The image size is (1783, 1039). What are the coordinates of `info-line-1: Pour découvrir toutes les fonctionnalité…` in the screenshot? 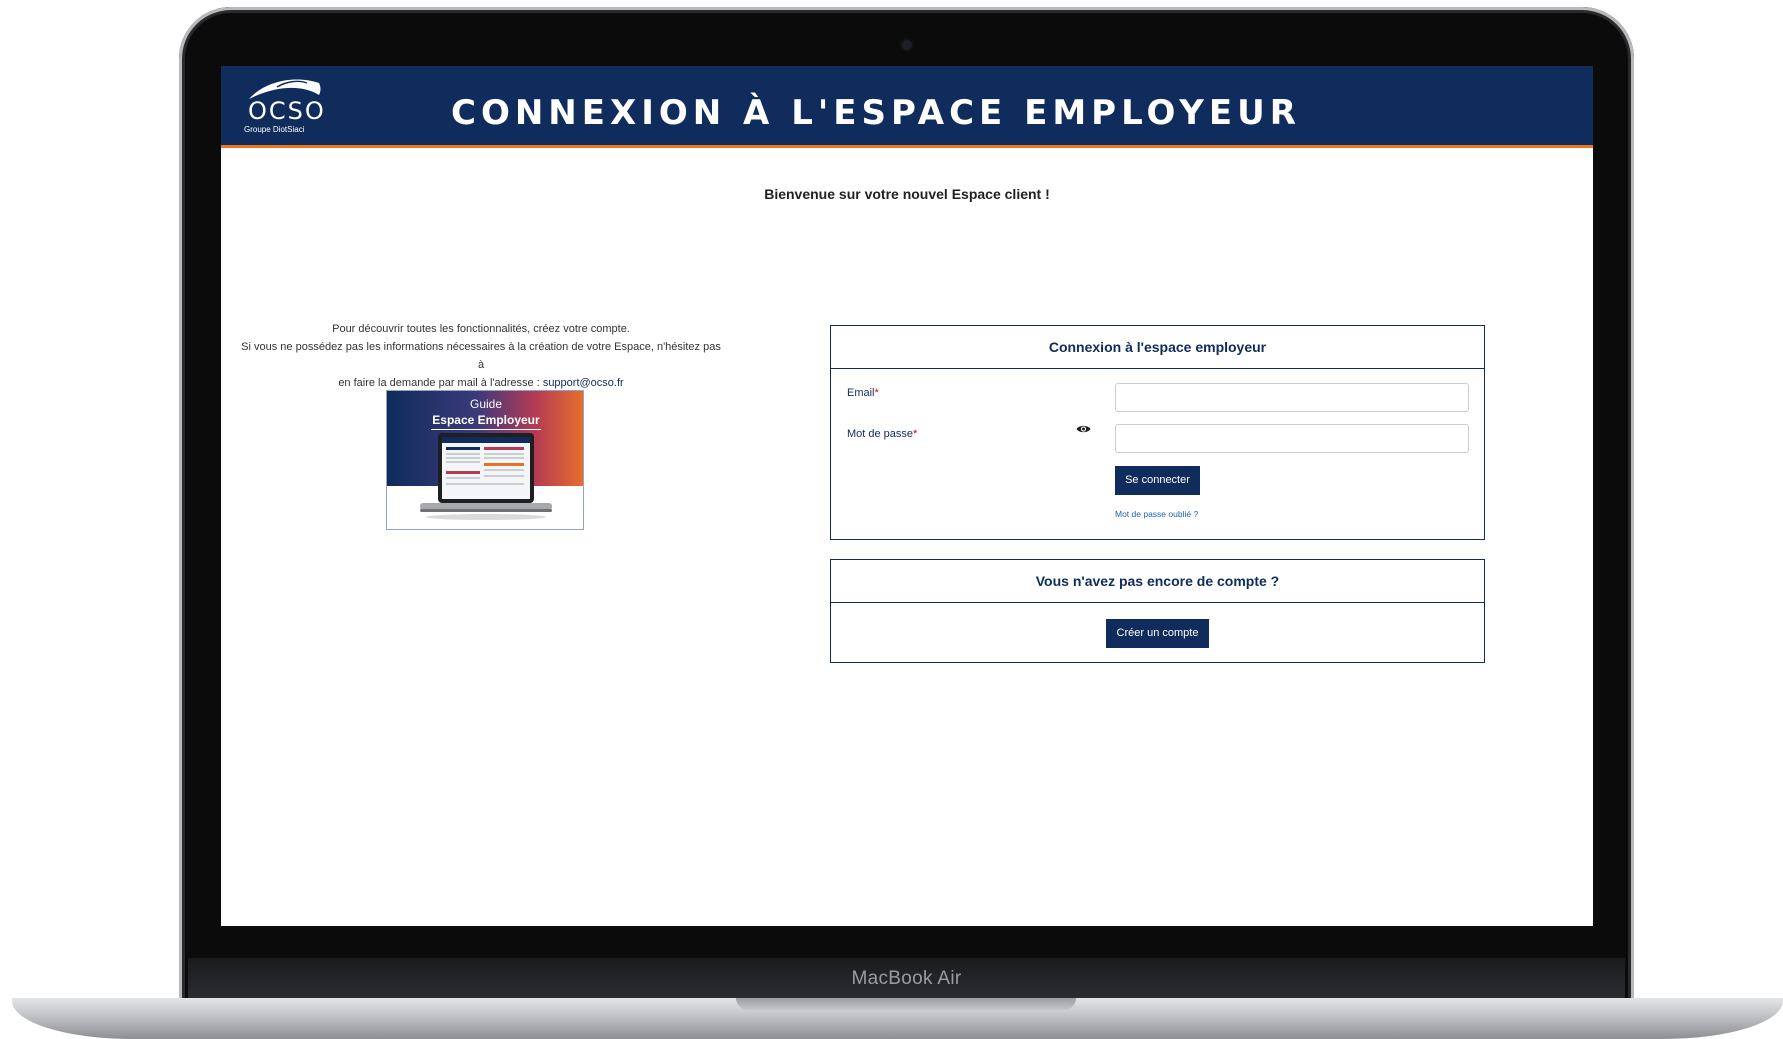 It's located at (481, 329).